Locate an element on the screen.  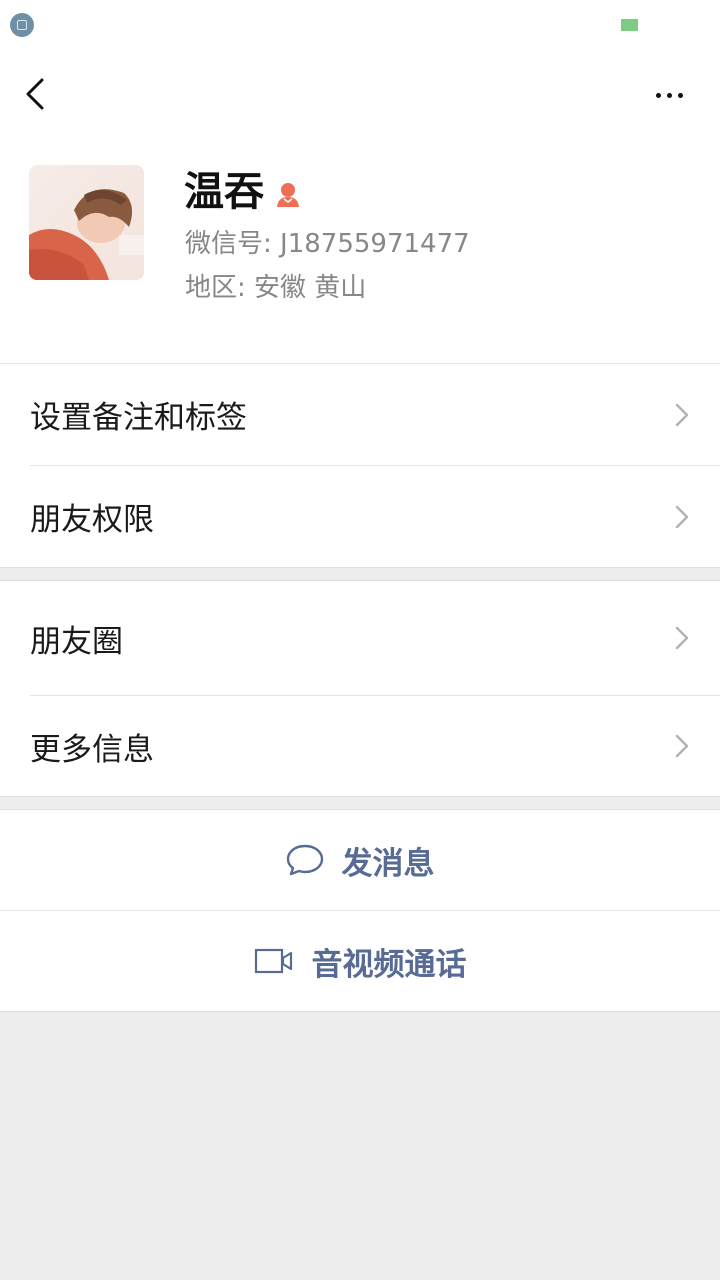
video-call-button: 音视频通话 is located at coordinates (360, 961).